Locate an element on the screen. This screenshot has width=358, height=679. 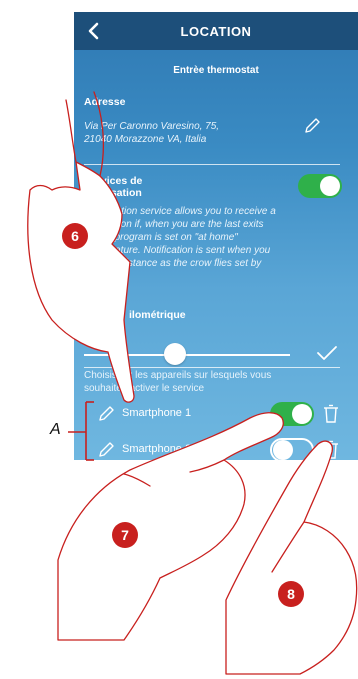
step-badge-8: 8 is located at coordinates (291, 594).